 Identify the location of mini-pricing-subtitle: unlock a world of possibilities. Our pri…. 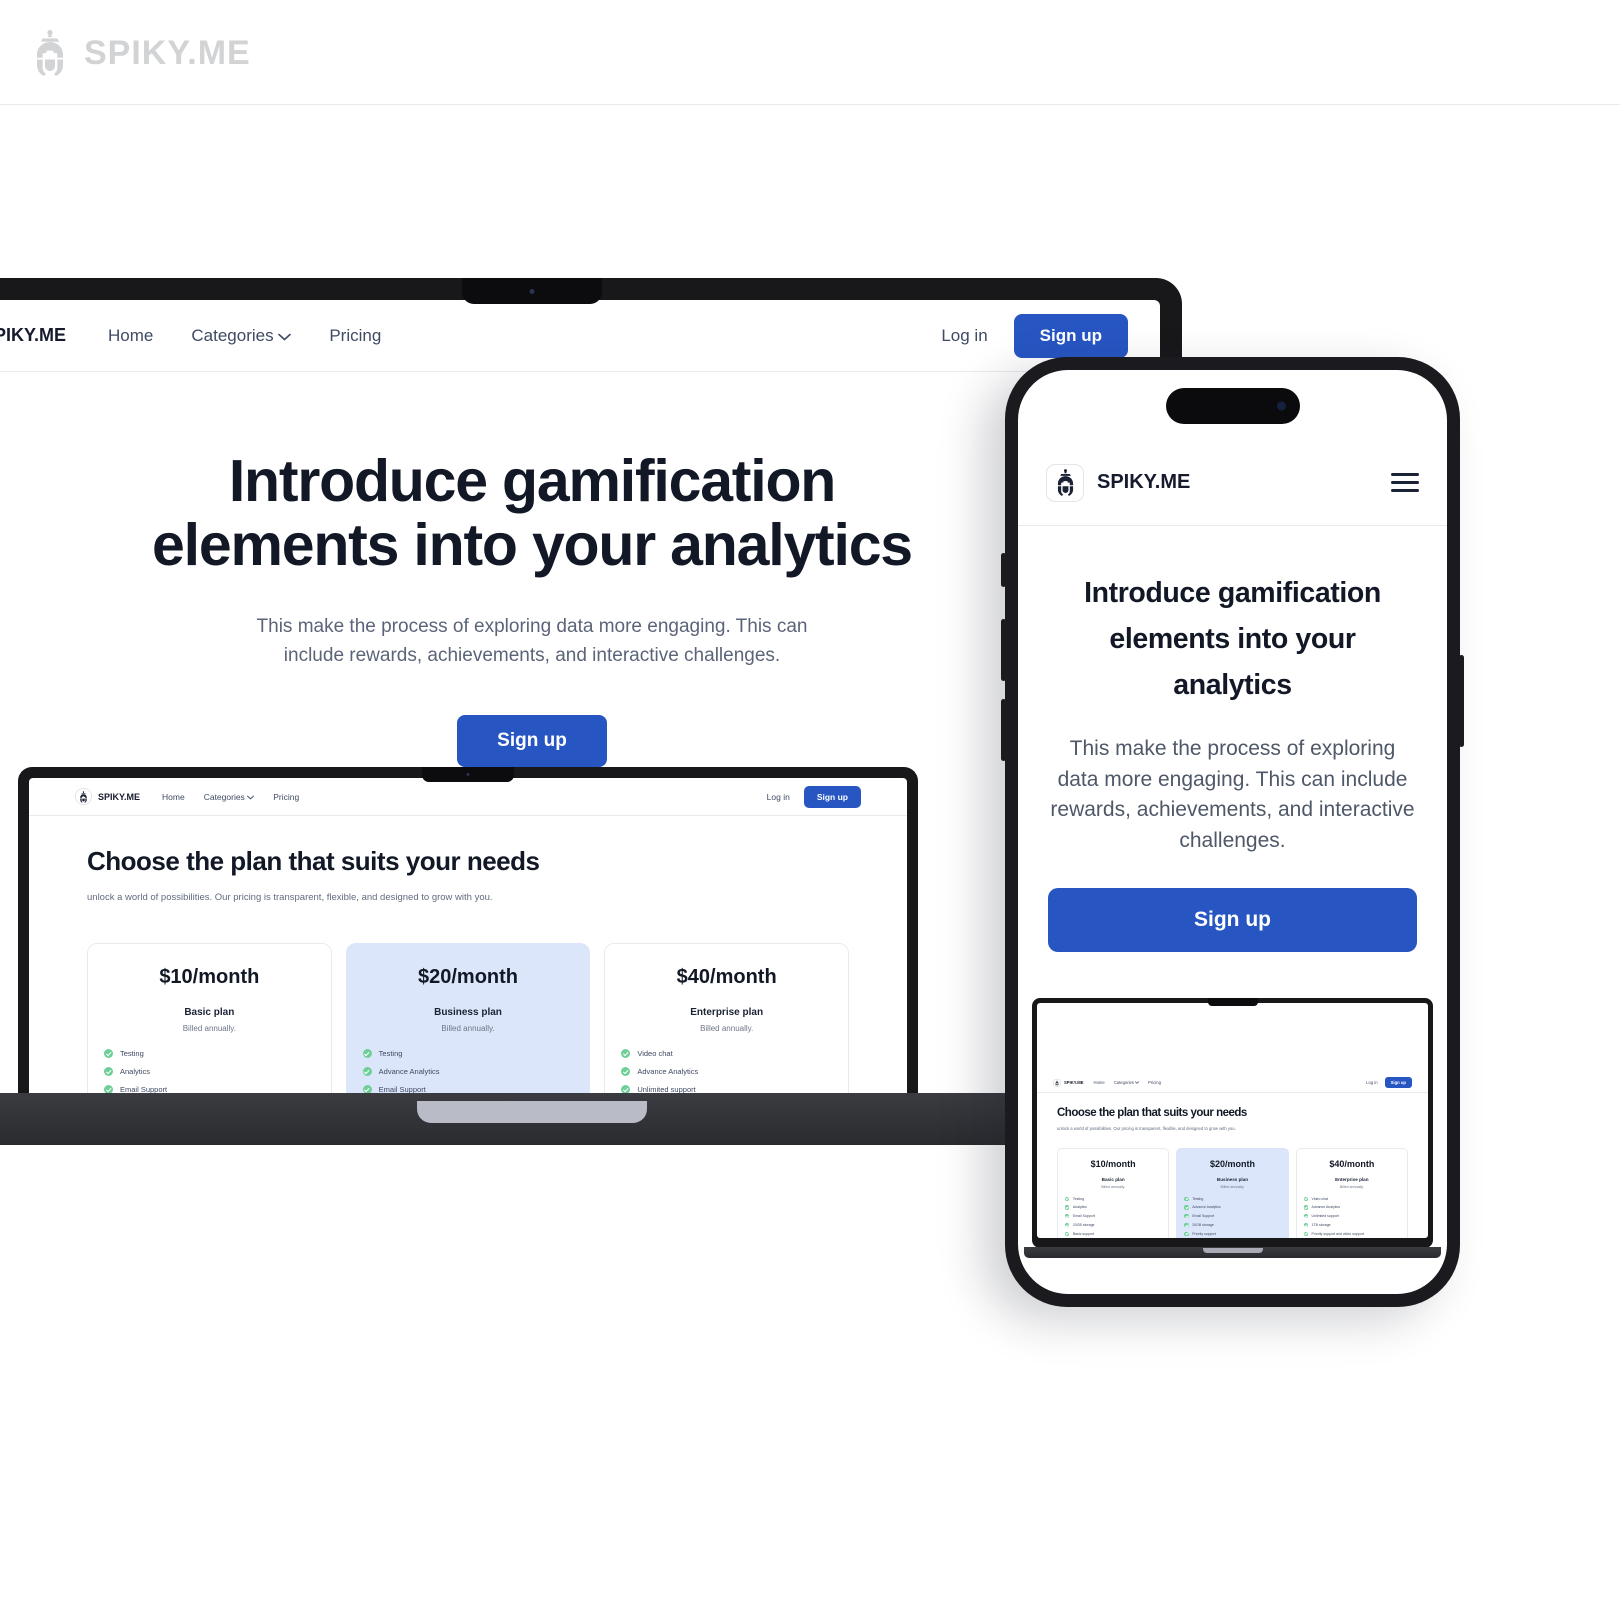
(1146, 1129).